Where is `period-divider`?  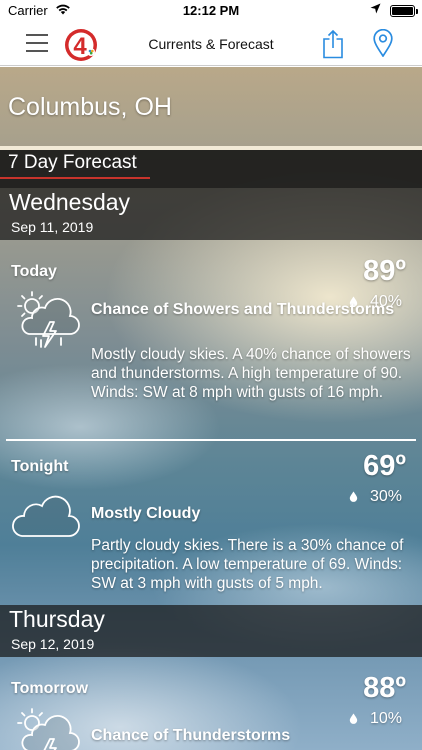
period-divider is located at coordinates (211, 440).